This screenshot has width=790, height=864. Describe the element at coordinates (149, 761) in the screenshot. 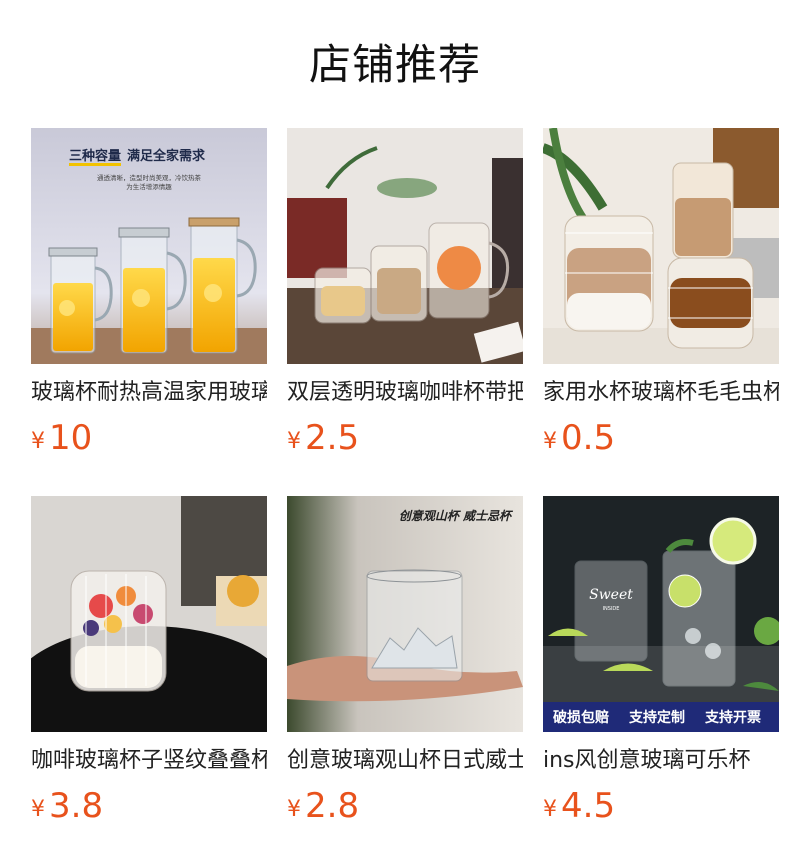

I see `product-name: 咖啡玻璃杯子竖纹叠叠杯` at that location.